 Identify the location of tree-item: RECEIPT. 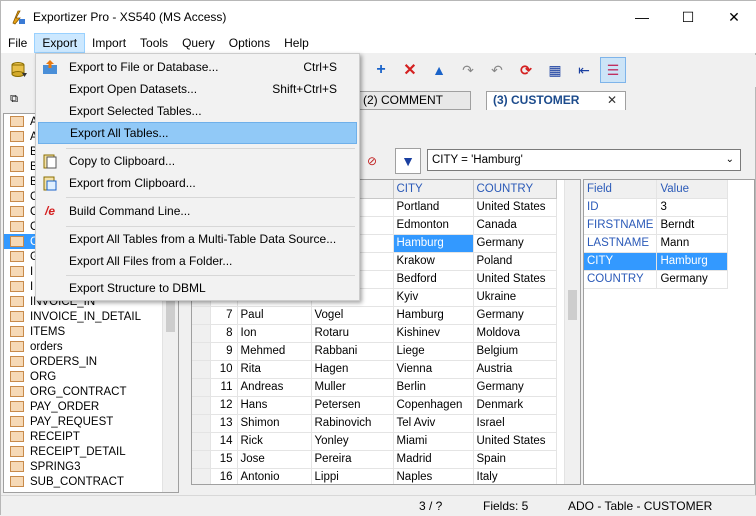
(91, 436).